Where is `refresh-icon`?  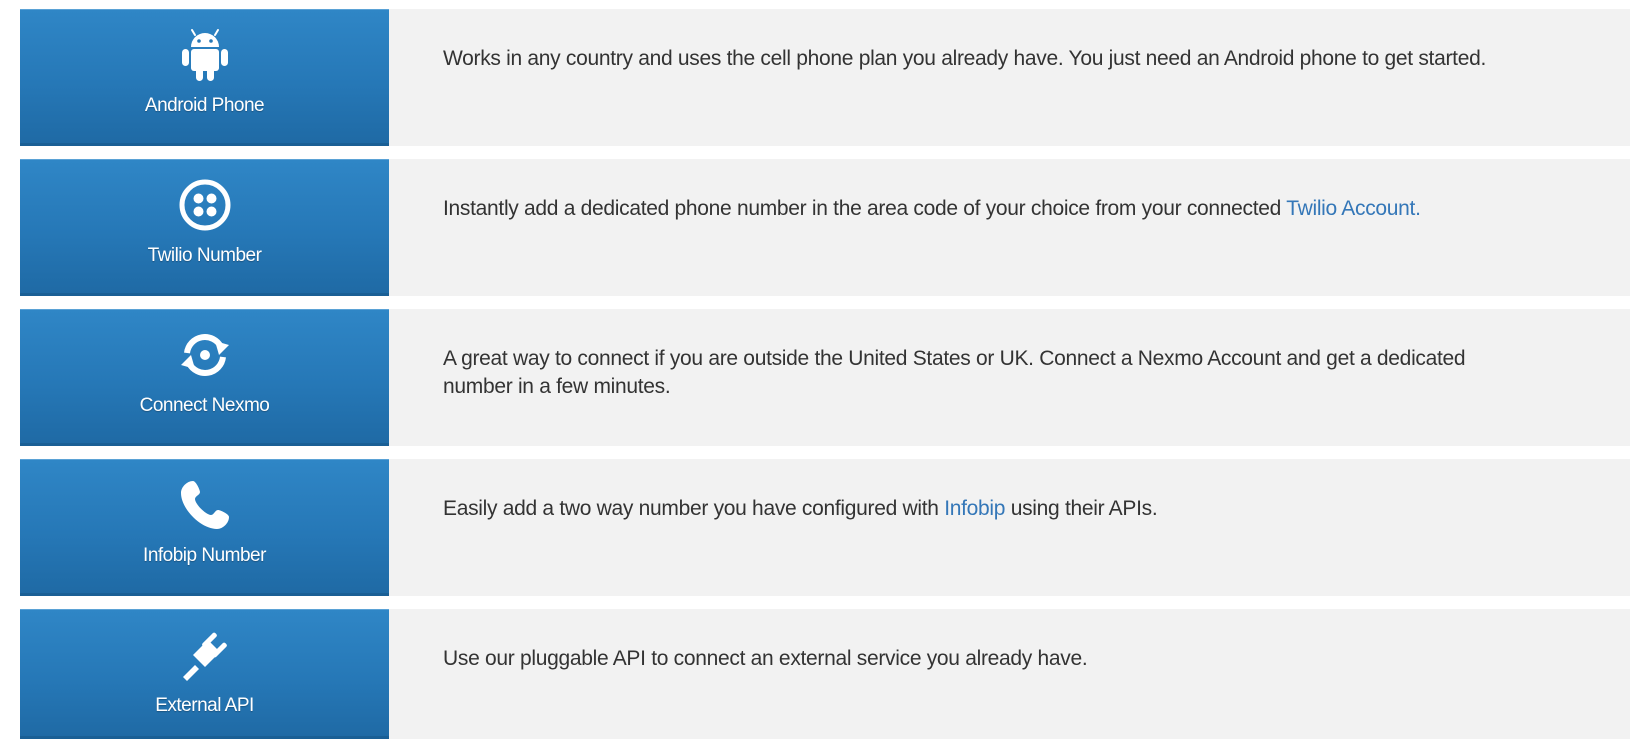 refresh-icon is located at coordinates (205, 355).